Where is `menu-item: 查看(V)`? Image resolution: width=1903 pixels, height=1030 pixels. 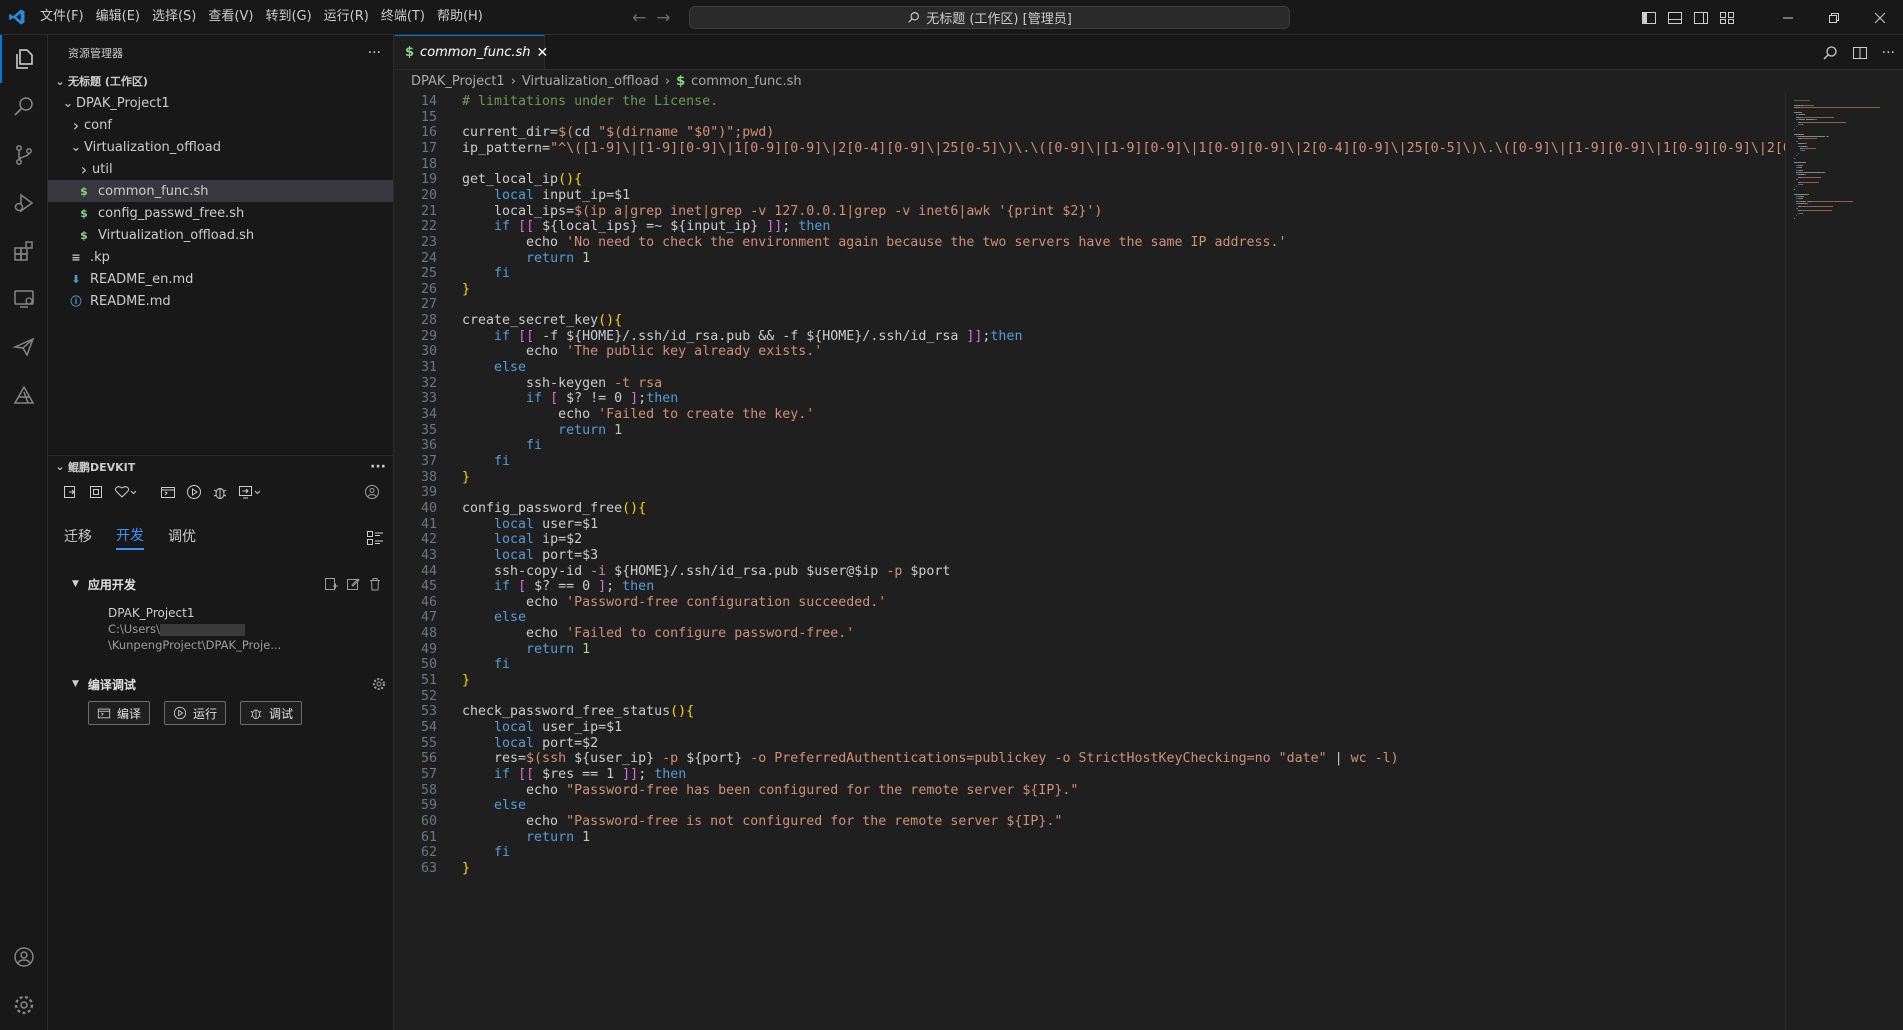 menu-item: 查看(V) is located at coordinates (230, 17).